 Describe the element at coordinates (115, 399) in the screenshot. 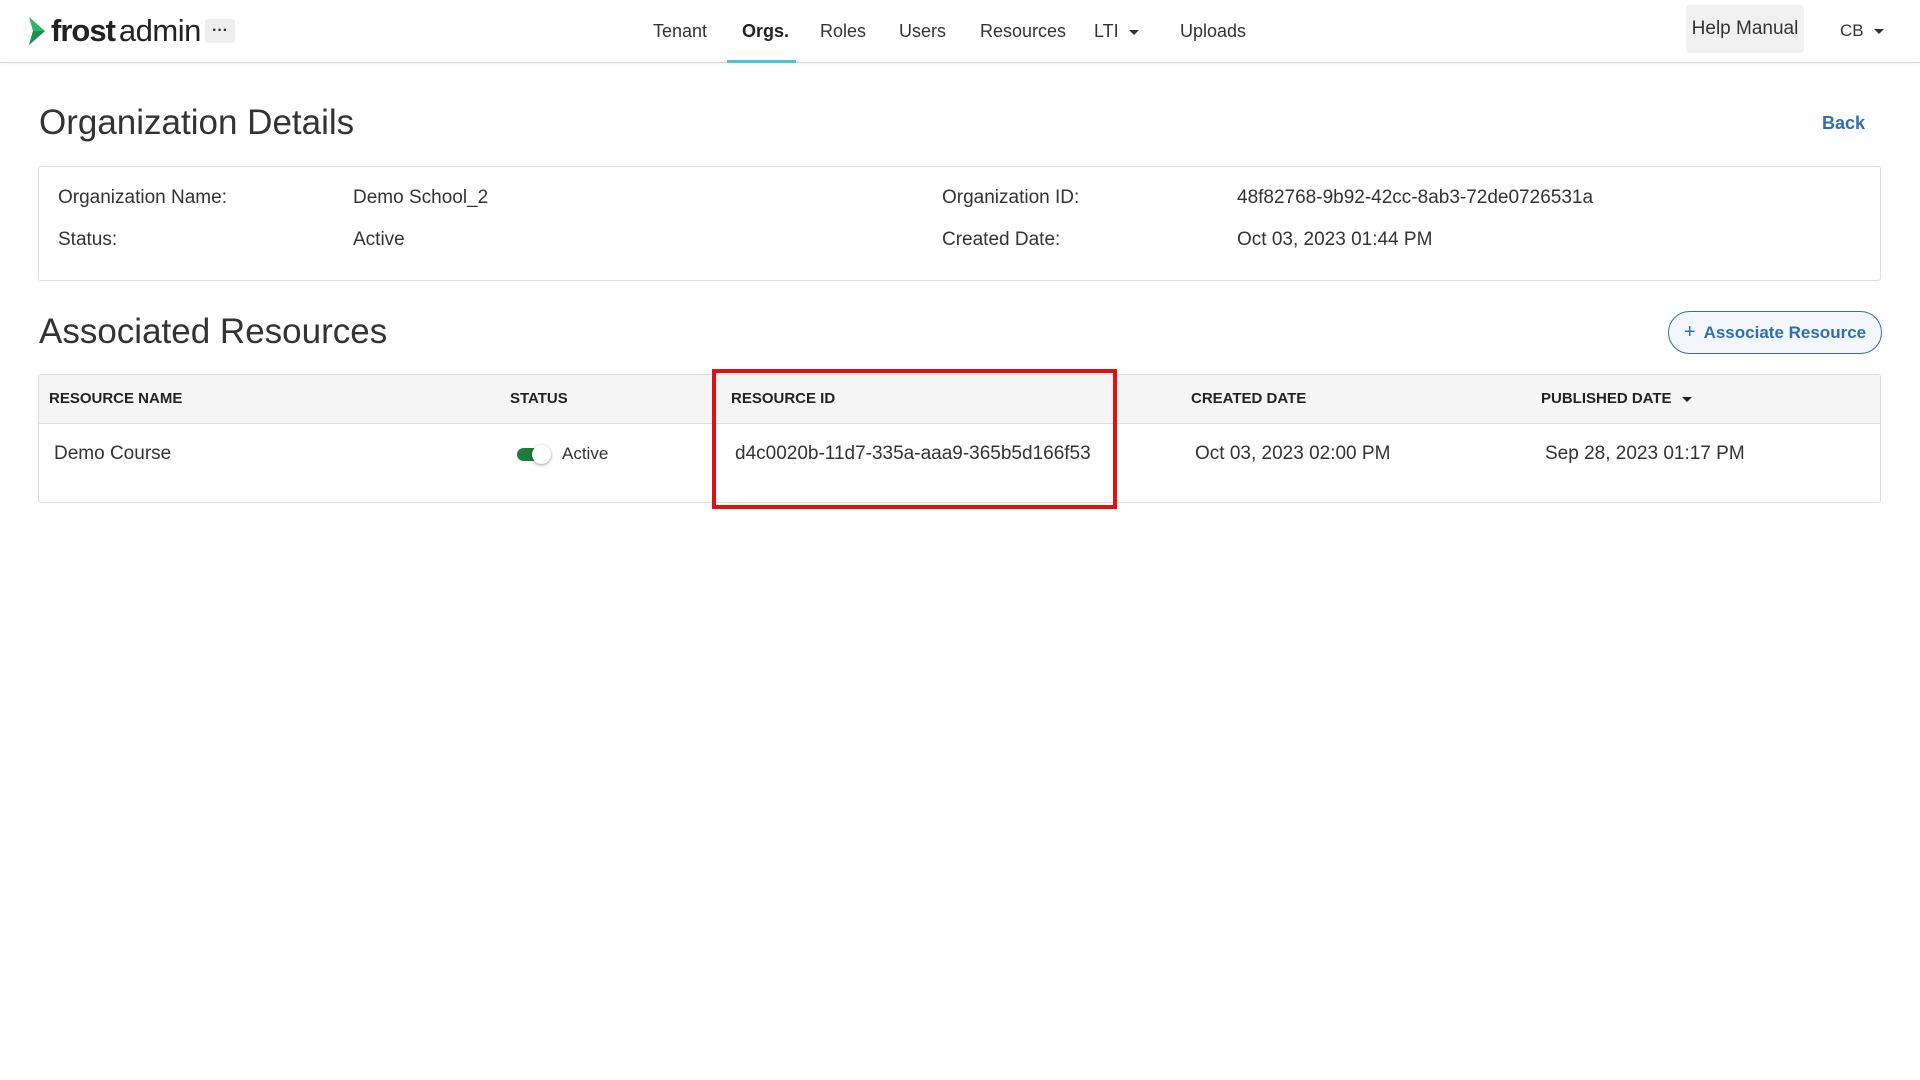

I see `column-header-resource-name: RESOURCE NAME` at that location.